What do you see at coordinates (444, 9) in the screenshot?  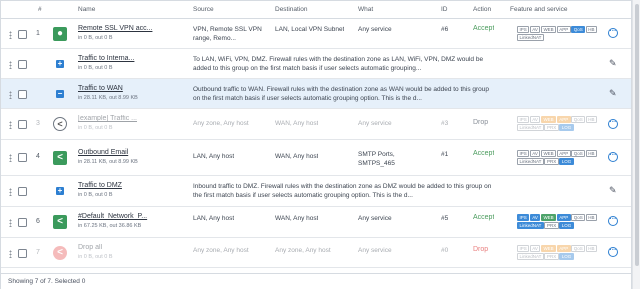 I see `col-id-header: ID` at bounding box center [444, 9].